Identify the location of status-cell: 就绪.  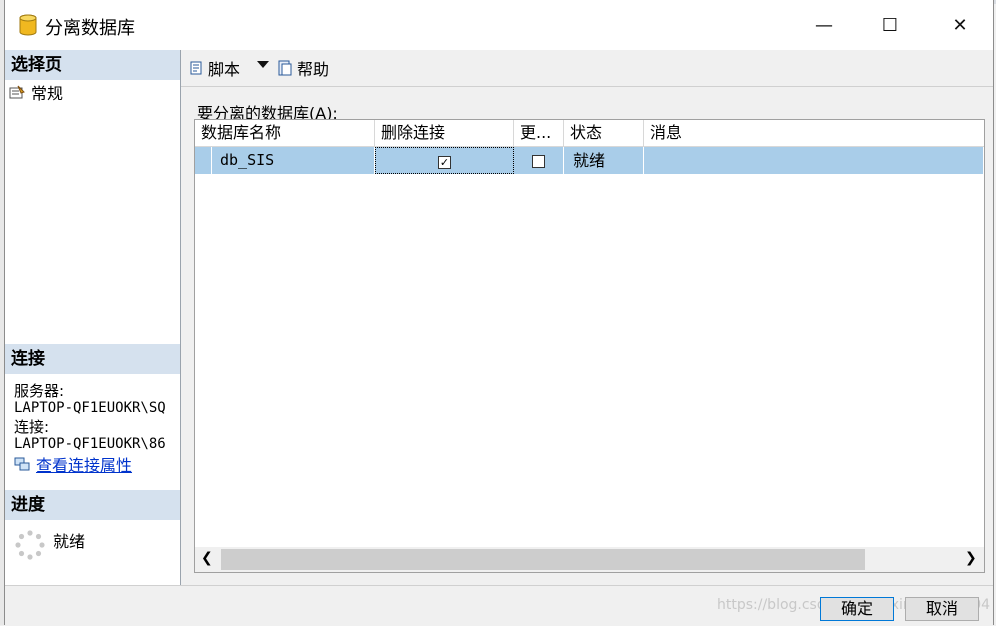
(604, 160).